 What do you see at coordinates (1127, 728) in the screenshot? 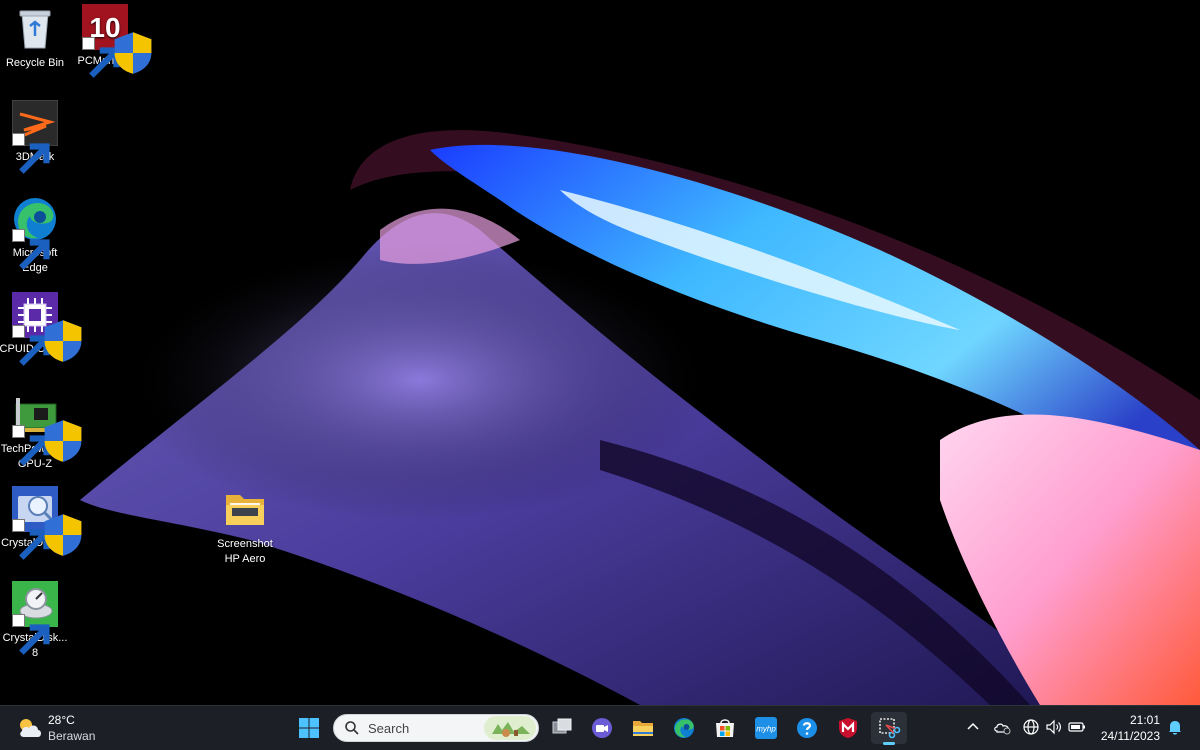
I see `clock: 21:01 24/11/2023` at bounding box center [1127, 728].